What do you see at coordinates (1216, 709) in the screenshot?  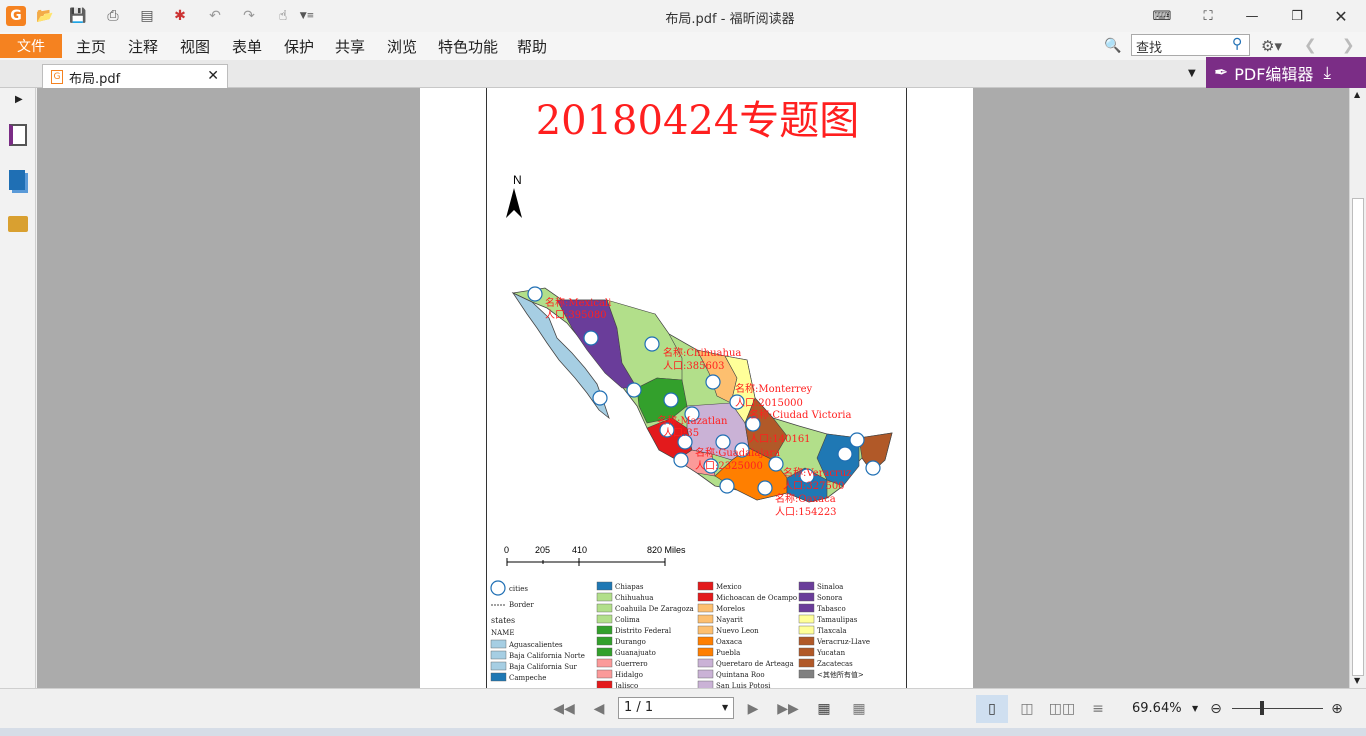 I see `zoom-out-icon: ⊖` at bounding box center [1216, 709].